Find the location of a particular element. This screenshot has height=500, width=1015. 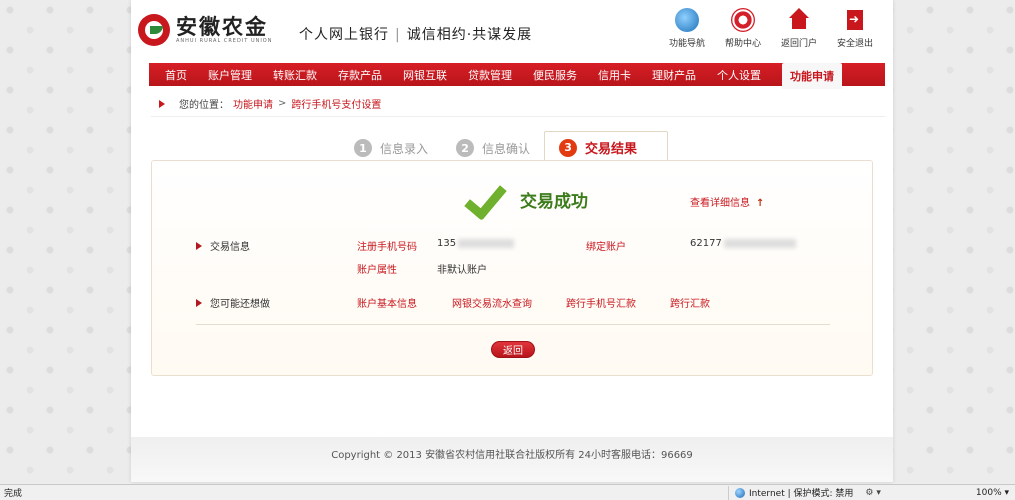

logo-cn: 安徽农金 is located at coordinates (222, 27).